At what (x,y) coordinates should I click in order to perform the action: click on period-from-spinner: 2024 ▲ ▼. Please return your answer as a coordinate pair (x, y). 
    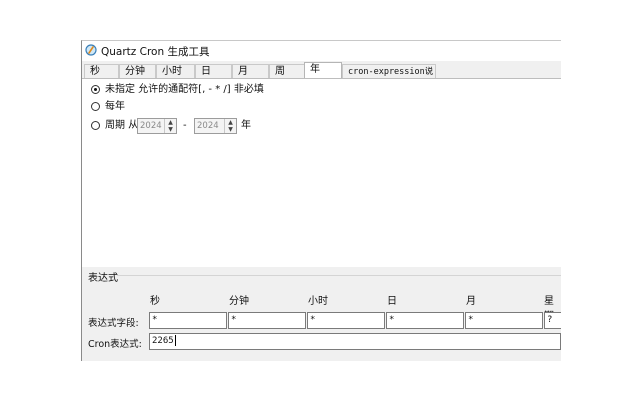
    Looking at the image, I should click on (157, 126).